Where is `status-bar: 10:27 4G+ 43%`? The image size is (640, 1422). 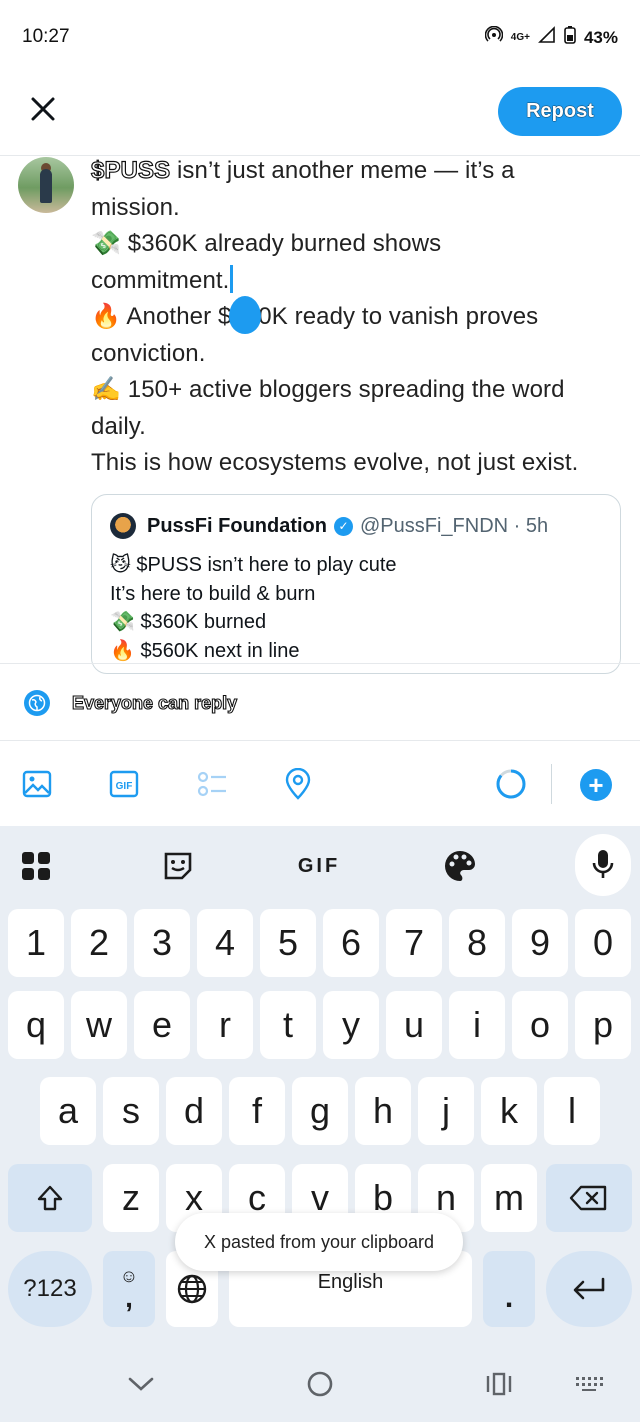
status-bar: 10:27 4G+ 43% is located at coordinates (320, 38).